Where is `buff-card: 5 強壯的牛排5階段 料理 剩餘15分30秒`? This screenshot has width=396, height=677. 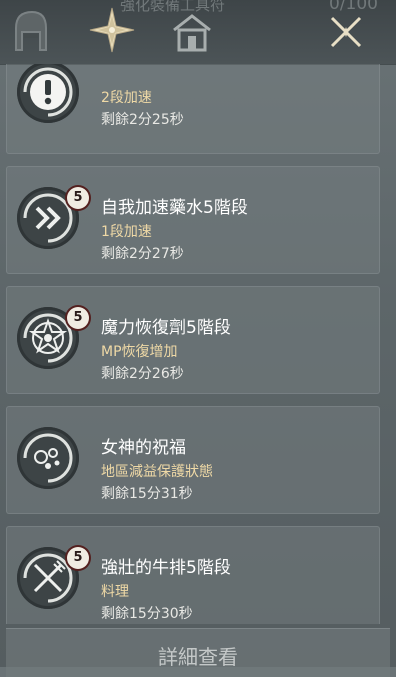
buff-card: 5 強壯的牛排5階段 料理 剩餘15分30秒 is located at coordinates (193, 575).